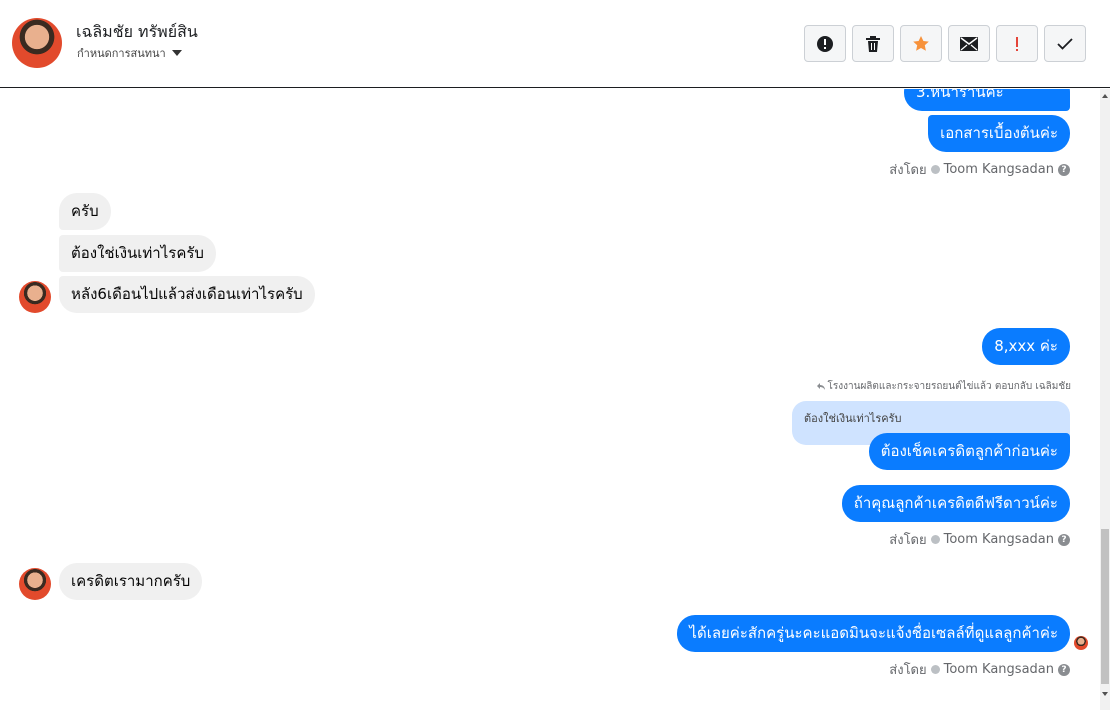 This screenshot has height=710, width=1110. Describe the element at coordinates (969, 451) in the screenshot. I see `message-bubble-outgoing: ต้องเช็คเครดิตลูกค้าก่อนค่ะ` at that location.